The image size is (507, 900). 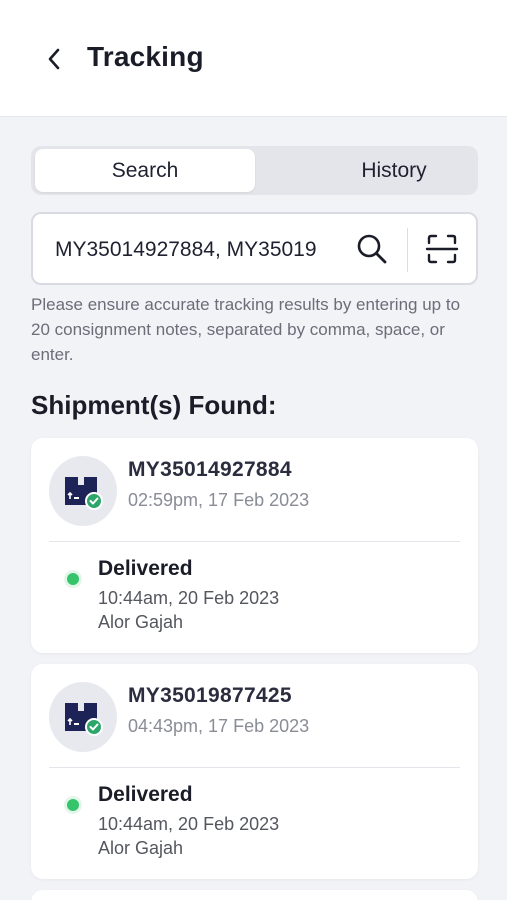 I want to click on app-header: Tracking, so click(x=253, y=58).